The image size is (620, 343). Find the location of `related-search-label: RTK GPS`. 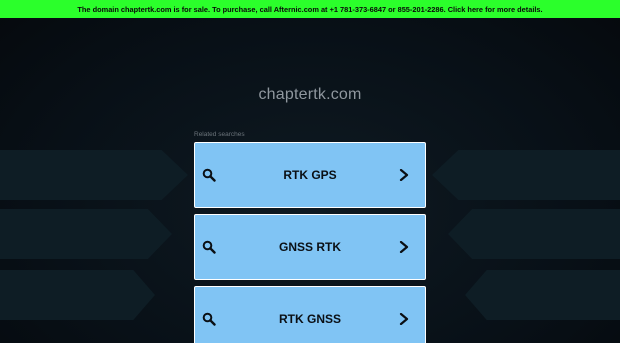

related-search-label: RTK GPS is located at coordinates (310, 175).